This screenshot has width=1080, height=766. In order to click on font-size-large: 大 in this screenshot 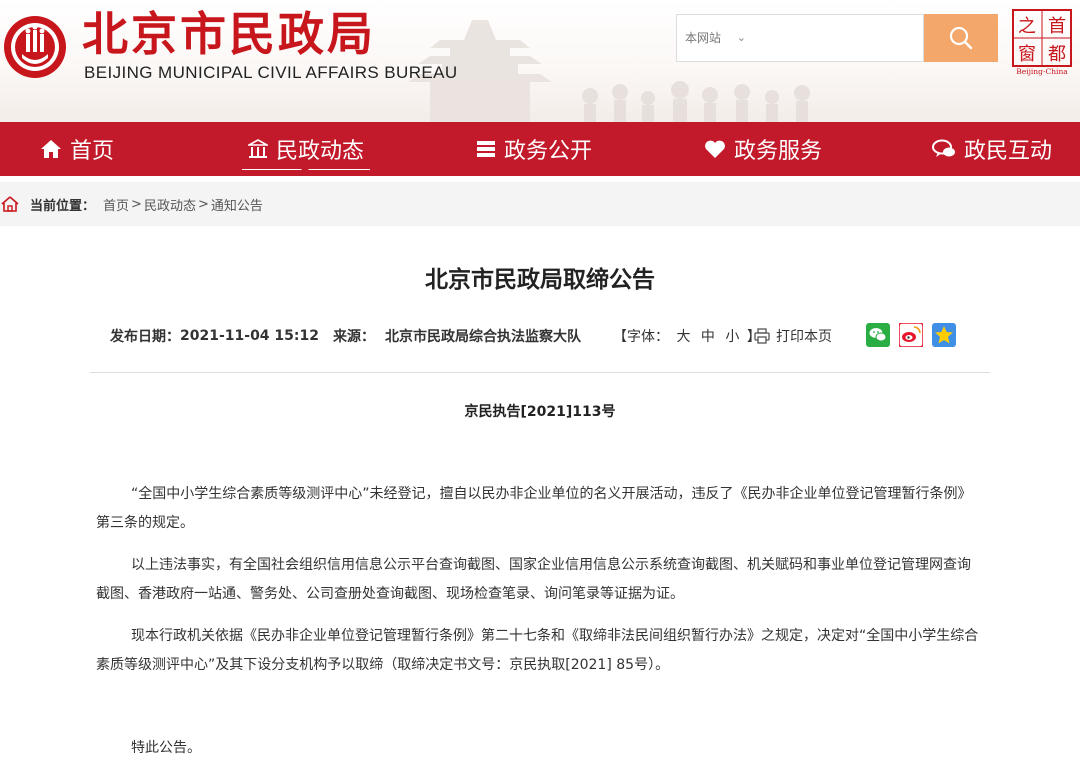, I will do `click(683, 337)`.